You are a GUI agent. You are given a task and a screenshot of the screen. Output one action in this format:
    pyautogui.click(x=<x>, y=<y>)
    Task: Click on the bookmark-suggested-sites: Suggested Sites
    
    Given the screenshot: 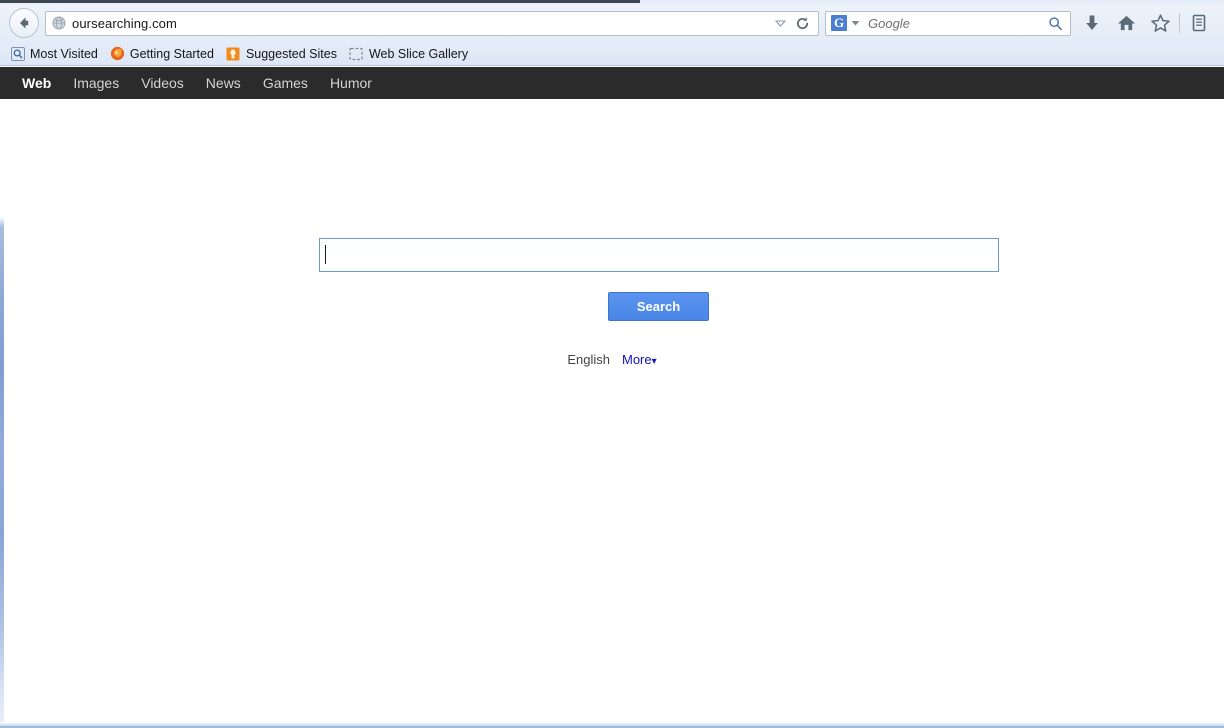 What is the action you would take?
    pyautogui.click(x=281, y=54)
    